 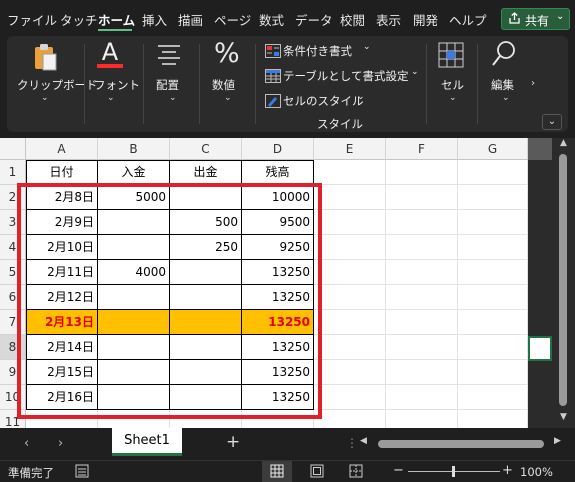 I want to click on chevron-right-icon: ›, so click(x=60, y=443).